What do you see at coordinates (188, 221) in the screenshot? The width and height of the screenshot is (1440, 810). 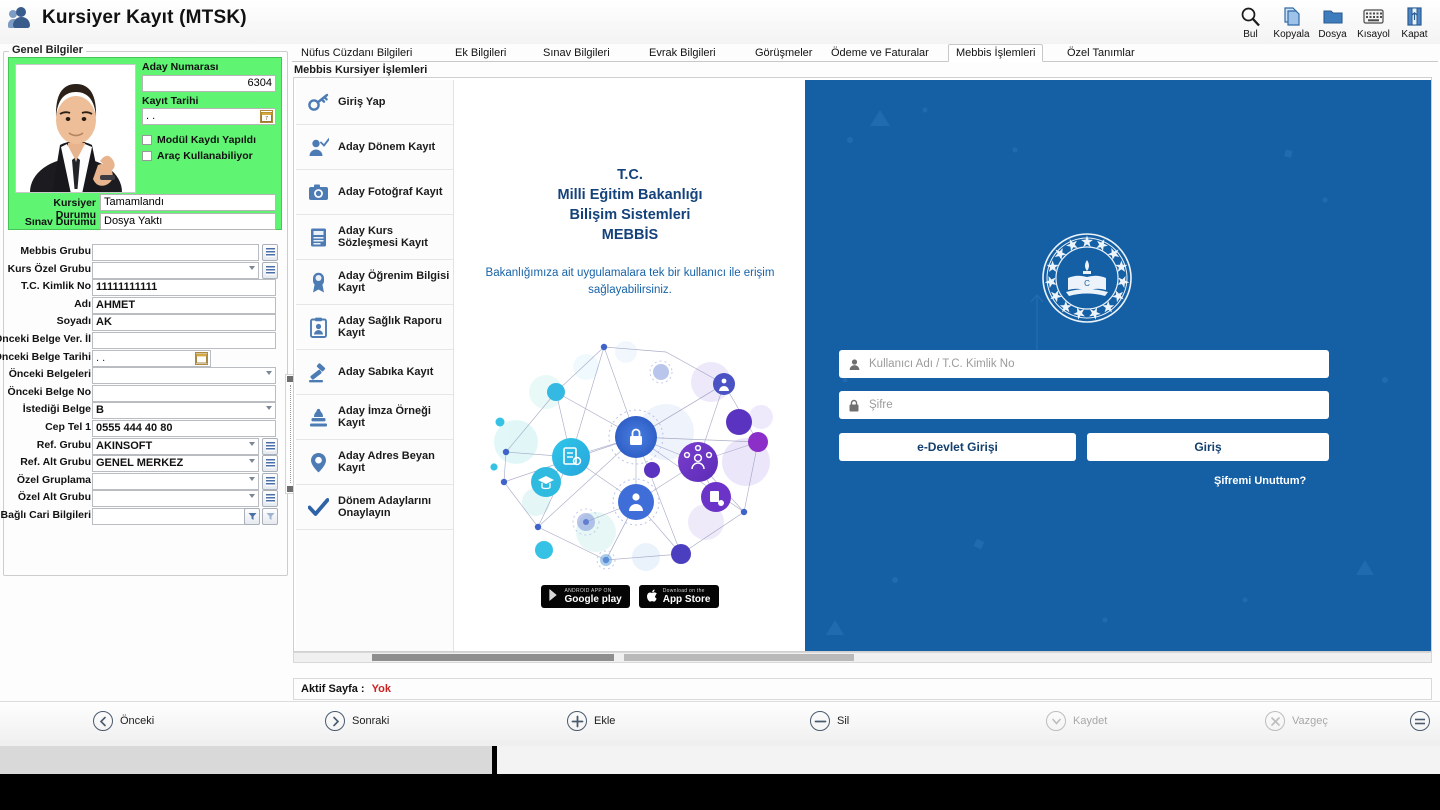 I see `sinav-durumu-value: Dosya Yaktı` at bounding box center [188, 221].